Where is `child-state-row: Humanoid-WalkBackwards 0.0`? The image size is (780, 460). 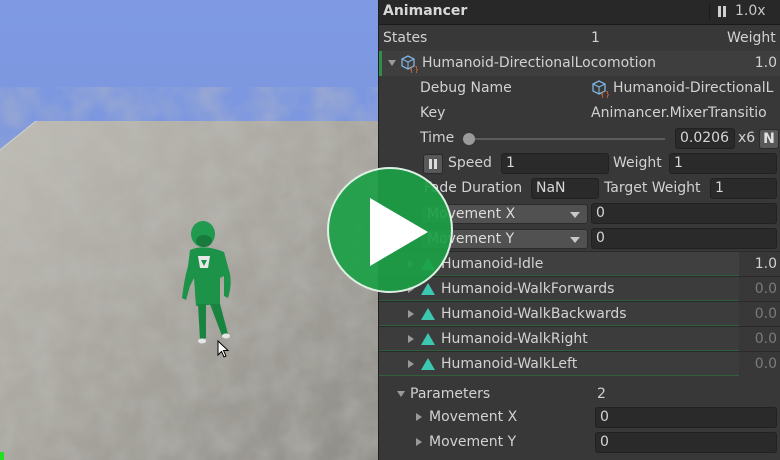 child-state-row: Humanoid-WalkBackwards 0.0 is located at coordinates (579, 313).